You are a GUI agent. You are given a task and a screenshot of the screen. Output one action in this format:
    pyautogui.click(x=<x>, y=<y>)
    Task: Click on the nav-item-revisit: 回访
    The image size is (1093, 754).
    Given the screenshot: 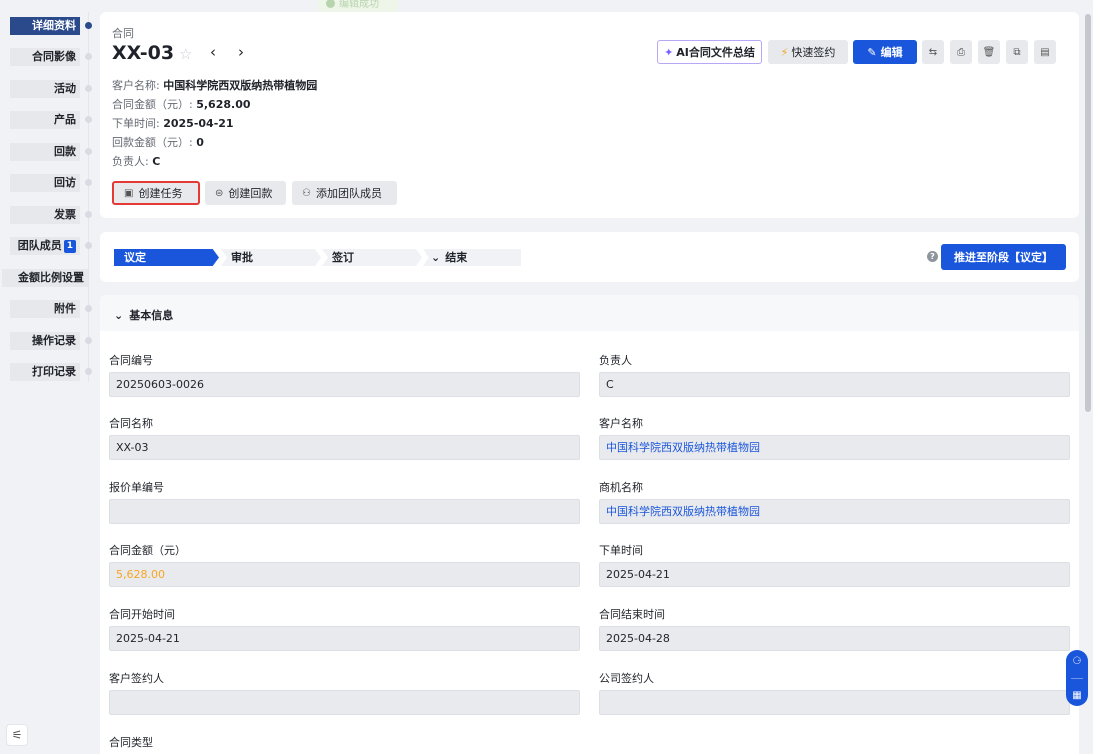 What is the action you would take?
    pyautogui.click(x=45, y=183)
    